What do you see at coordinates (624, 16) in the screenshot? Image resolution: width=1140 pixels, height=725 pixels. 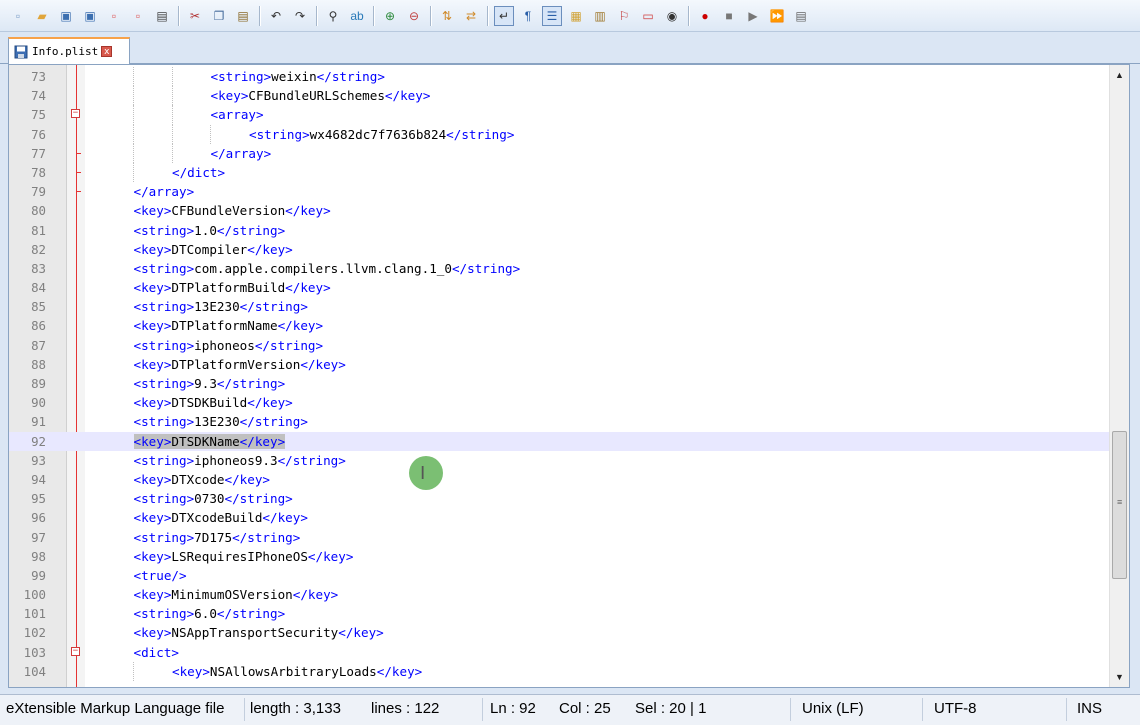 I see `document-map-icon: ⚐` at bounding box center [624, 16].